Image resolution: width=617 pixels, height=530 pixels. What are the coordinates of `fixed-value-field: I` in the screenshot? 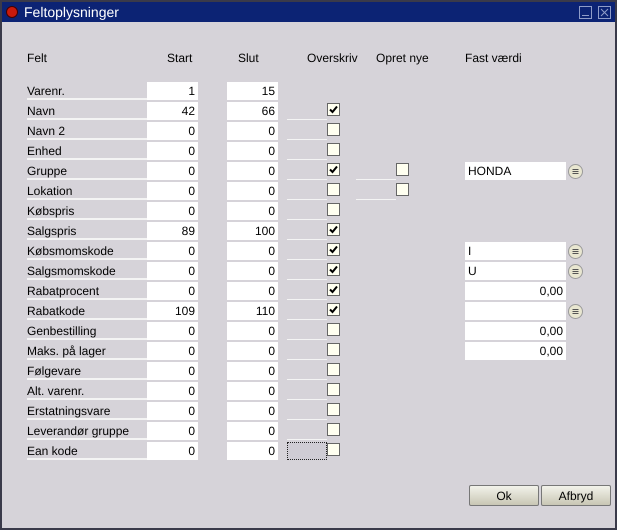 It's located at (515, 251).